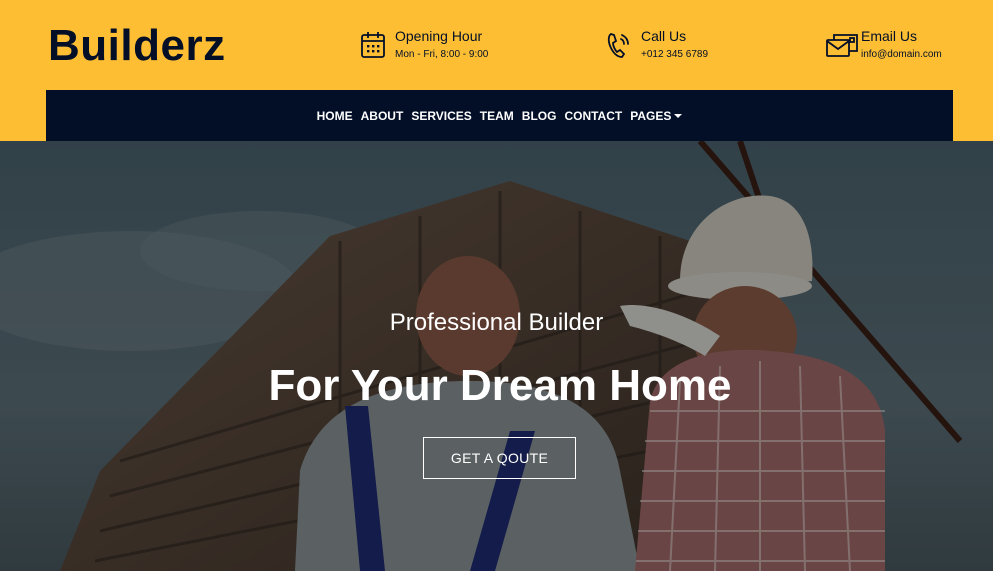 This screenshot has width=993, height=571. Describe the element at coordinates (439, 36) in the screenshot. I see `opening-hours-title: Opening Hour` at that location.